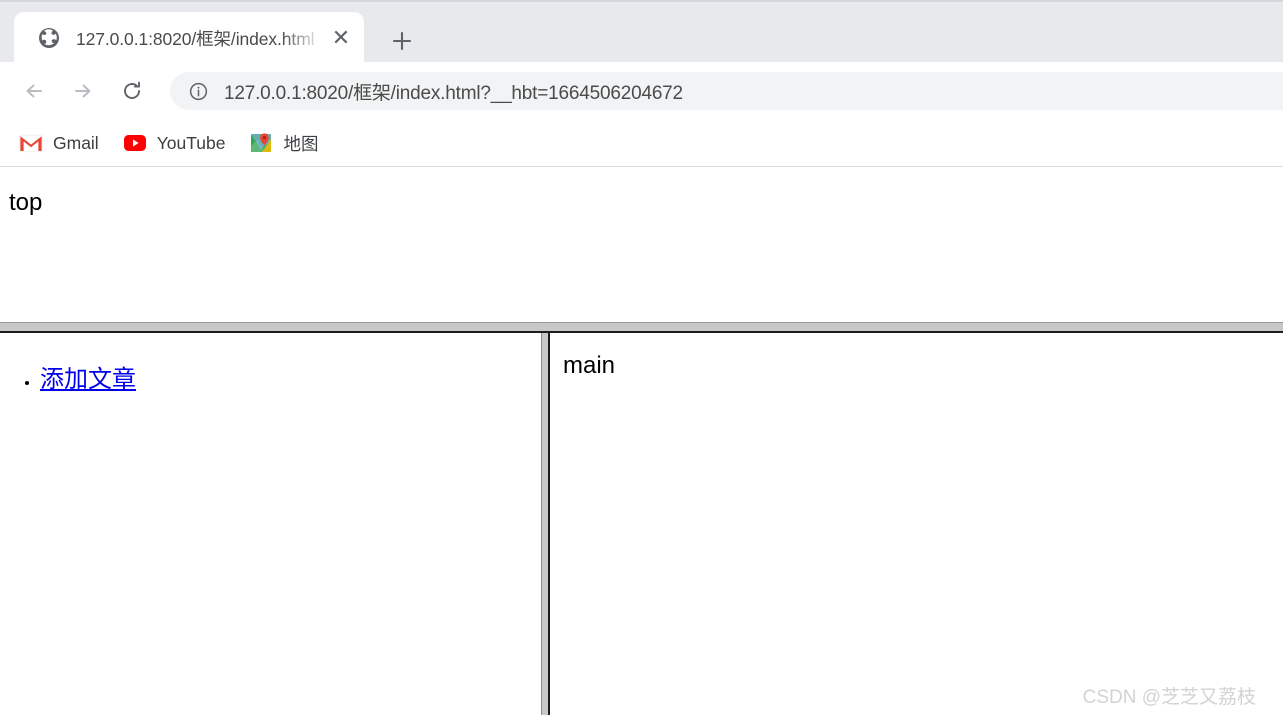  Describe the element at coordinates (1169, 697) in the screenshot. I see `csdn-watermark: CSDN @芝芝又荔枝` at that location.